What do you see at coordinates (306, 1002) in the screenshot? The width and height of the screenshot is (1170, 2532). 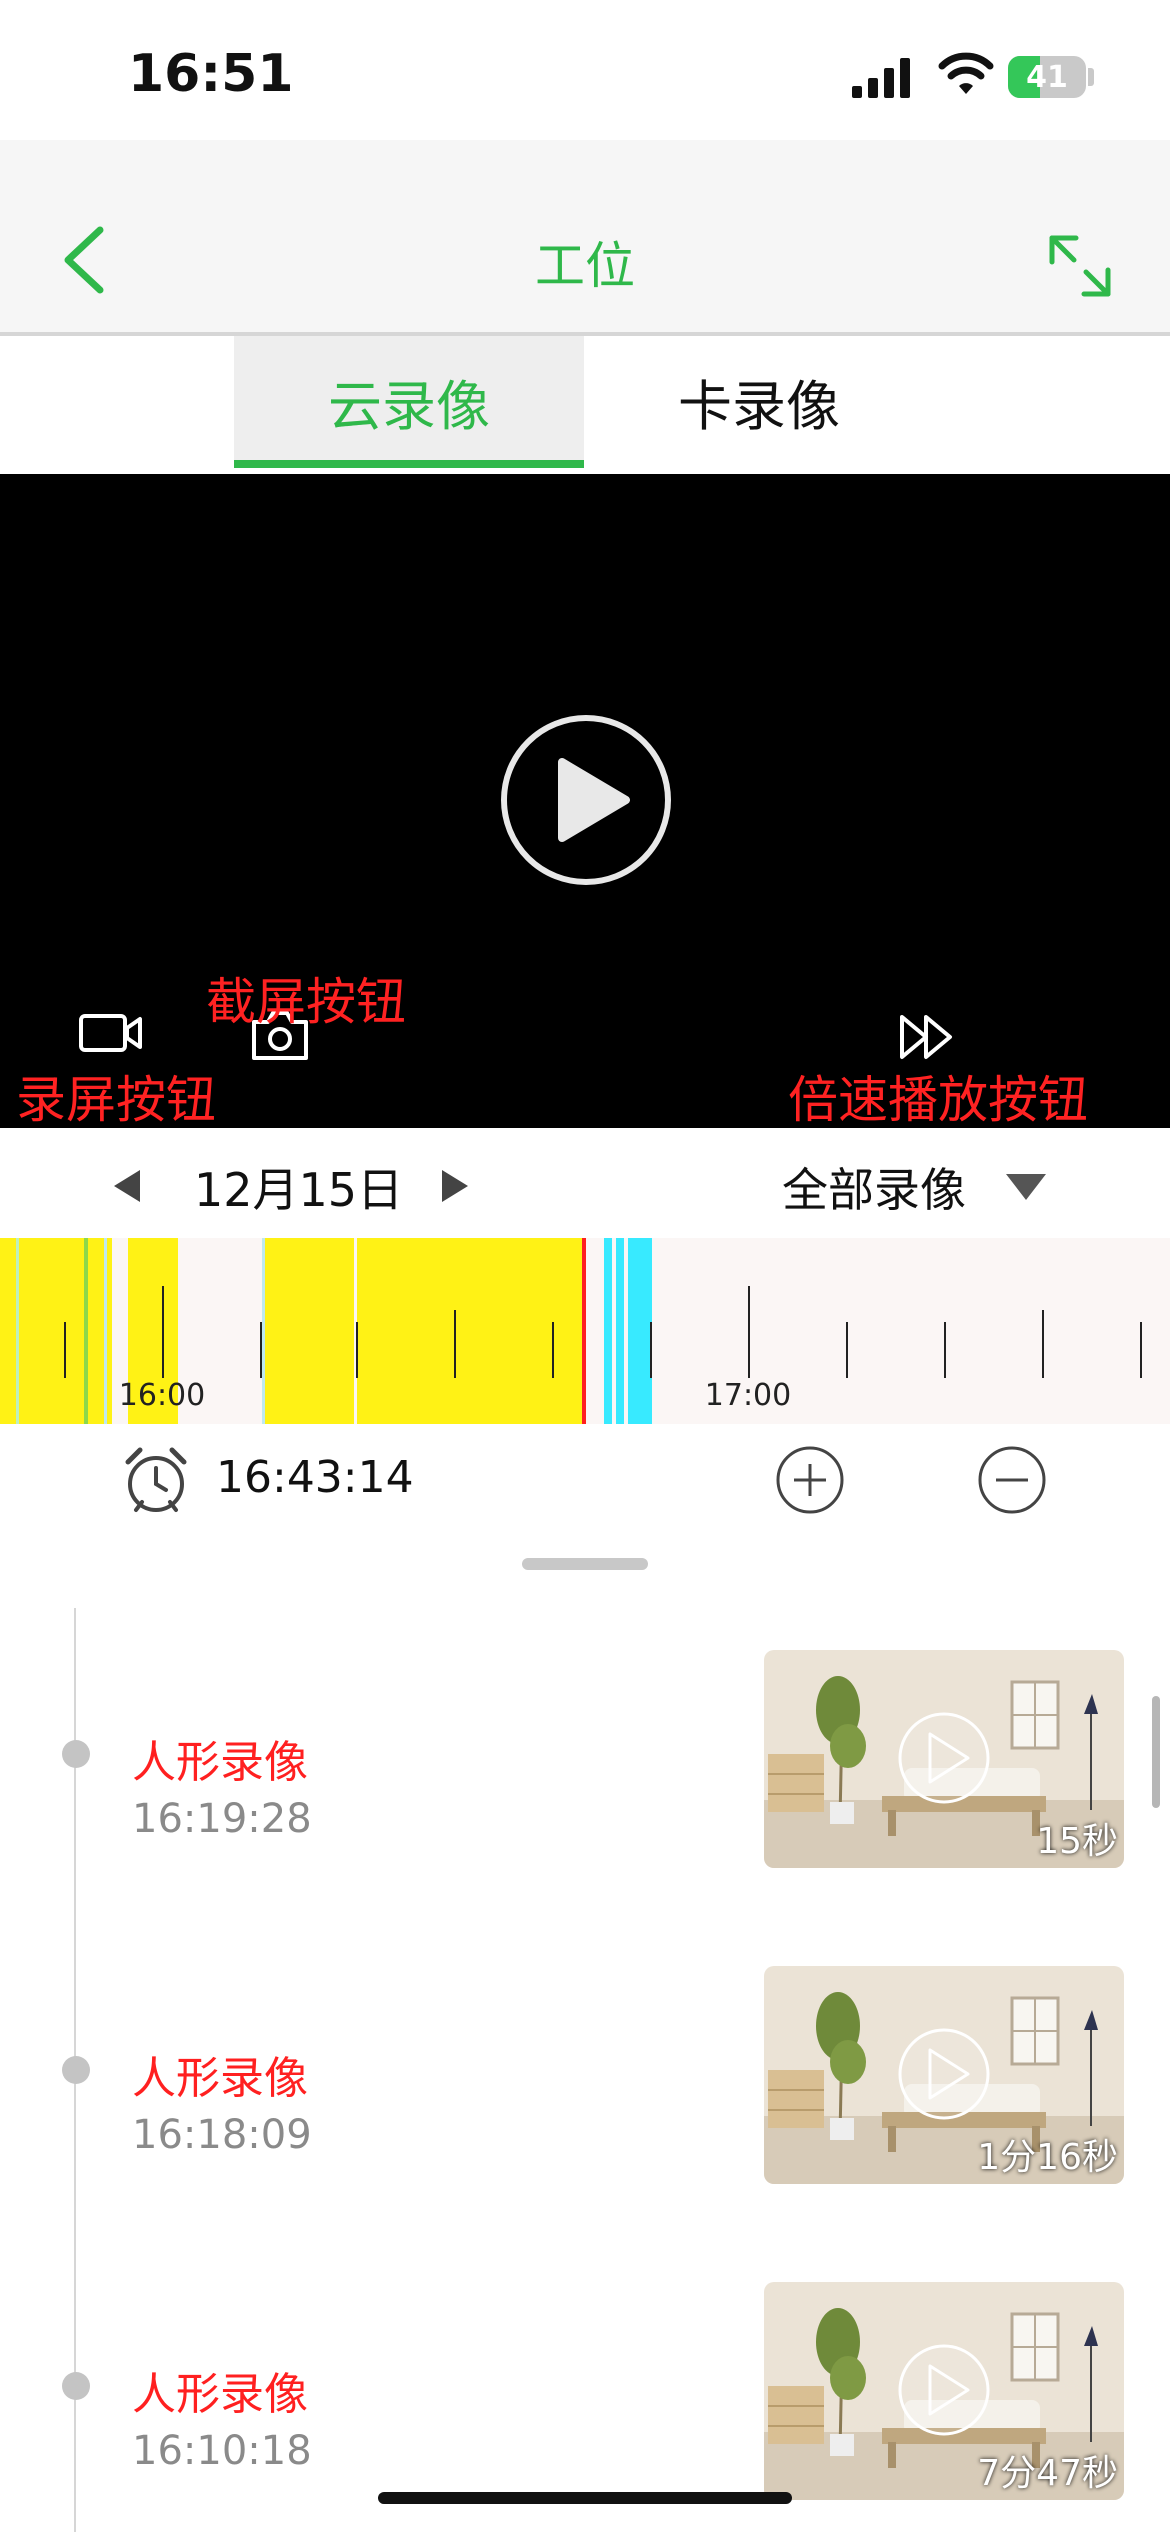 I see `screenshot-annotation-label: 截屏按钮` at bounding box center [306, 1002].